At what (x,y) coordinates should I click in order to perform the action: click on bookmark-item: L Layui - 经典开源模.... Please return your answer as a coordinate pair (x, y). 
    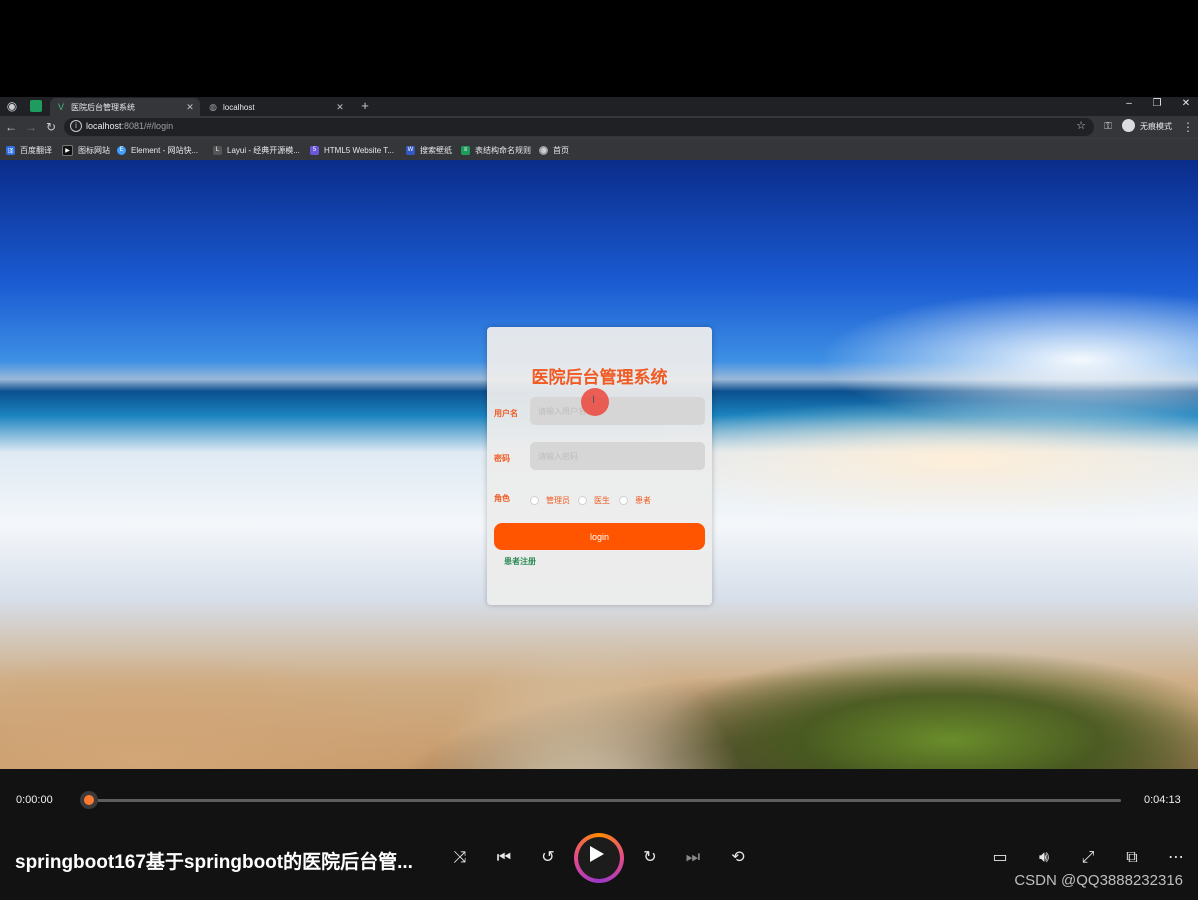
    Looking at the image, I should click on (256, 150).